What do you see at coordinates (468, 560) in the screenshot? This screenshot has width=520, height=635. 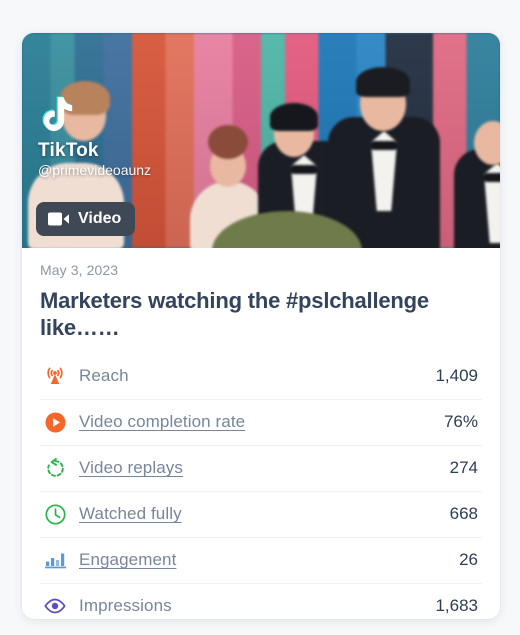 I see `metric-value: 26` at bounding box center [468, 560].